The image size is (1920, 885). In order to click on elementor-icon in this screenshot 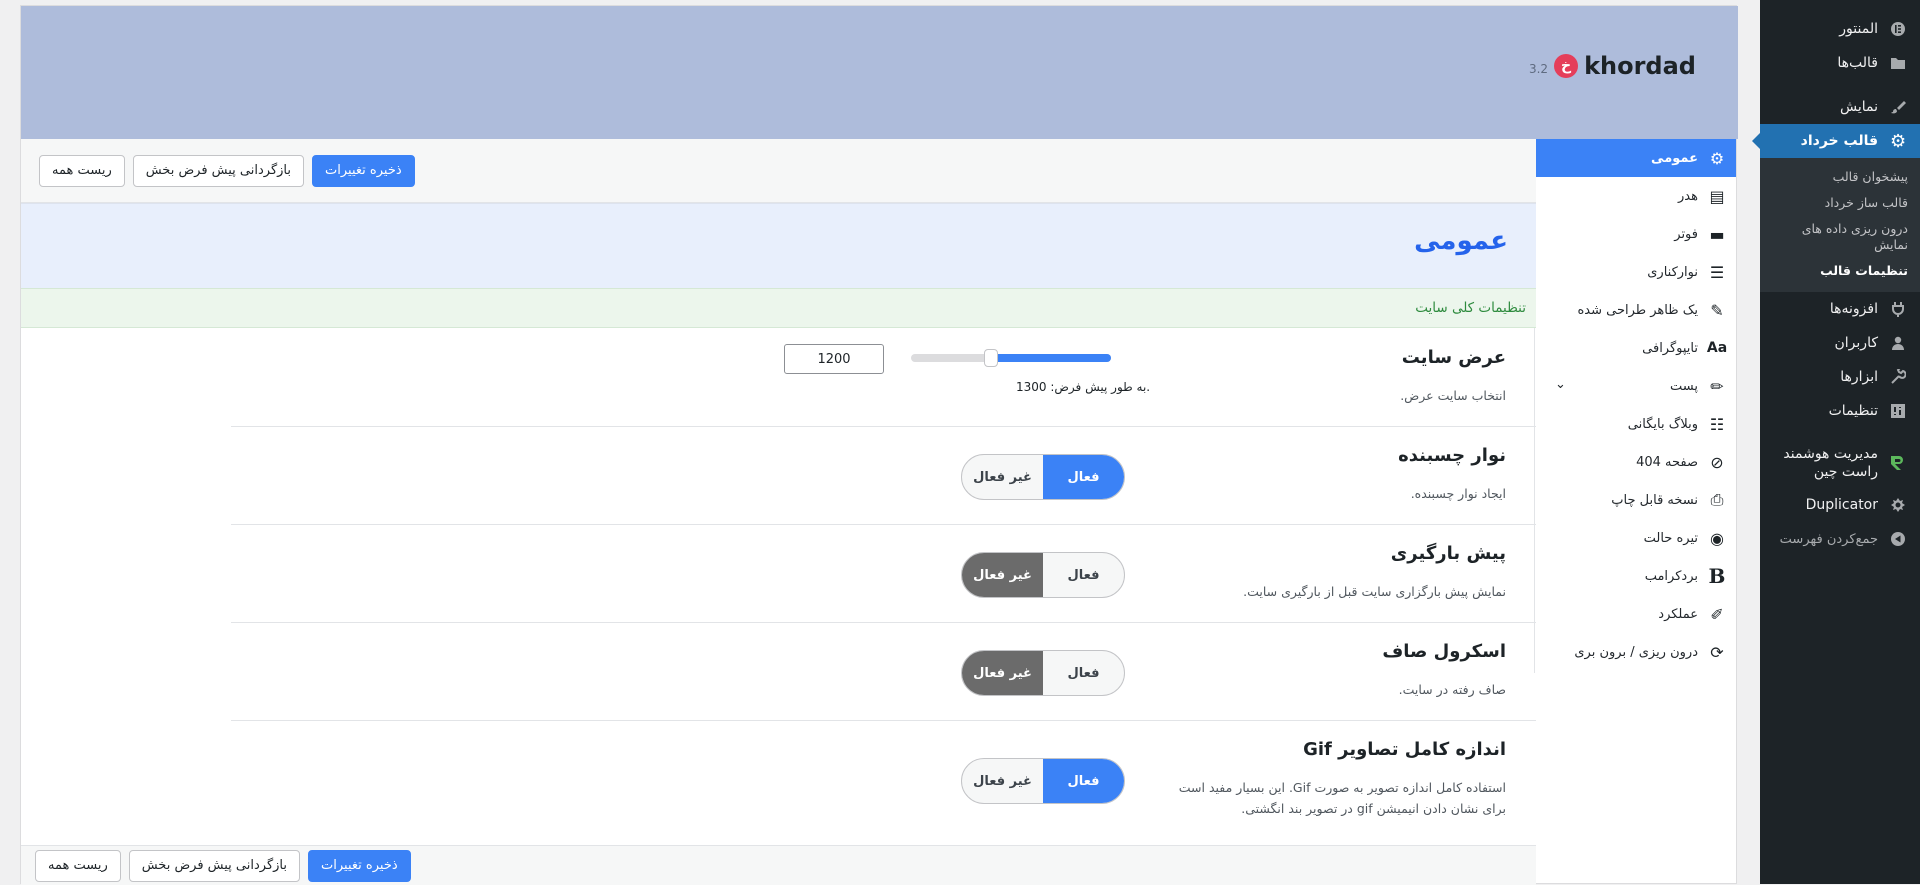, I will do `click(1898, 29)`.